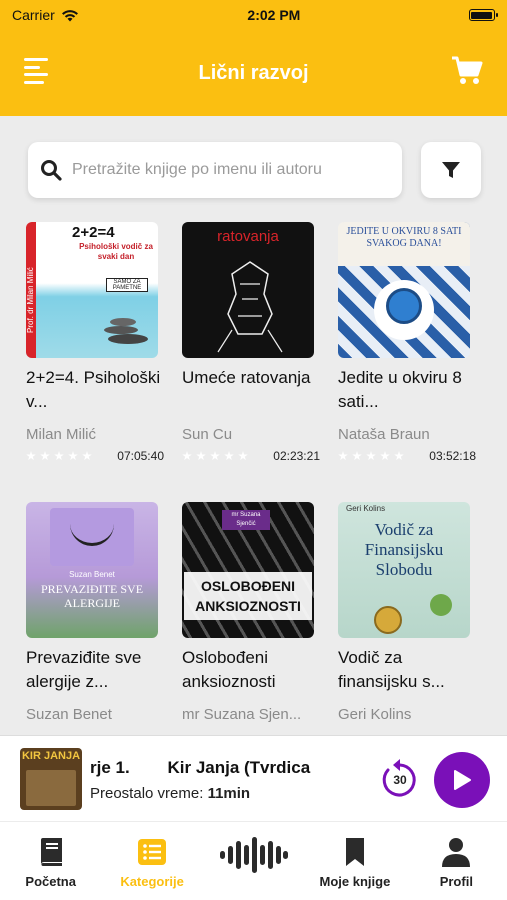 This screenshot has height=900, width=507. Describe the element at coordinates (274, 15) in the screenshot. I see `status-time: 2:02 PM` at that location.